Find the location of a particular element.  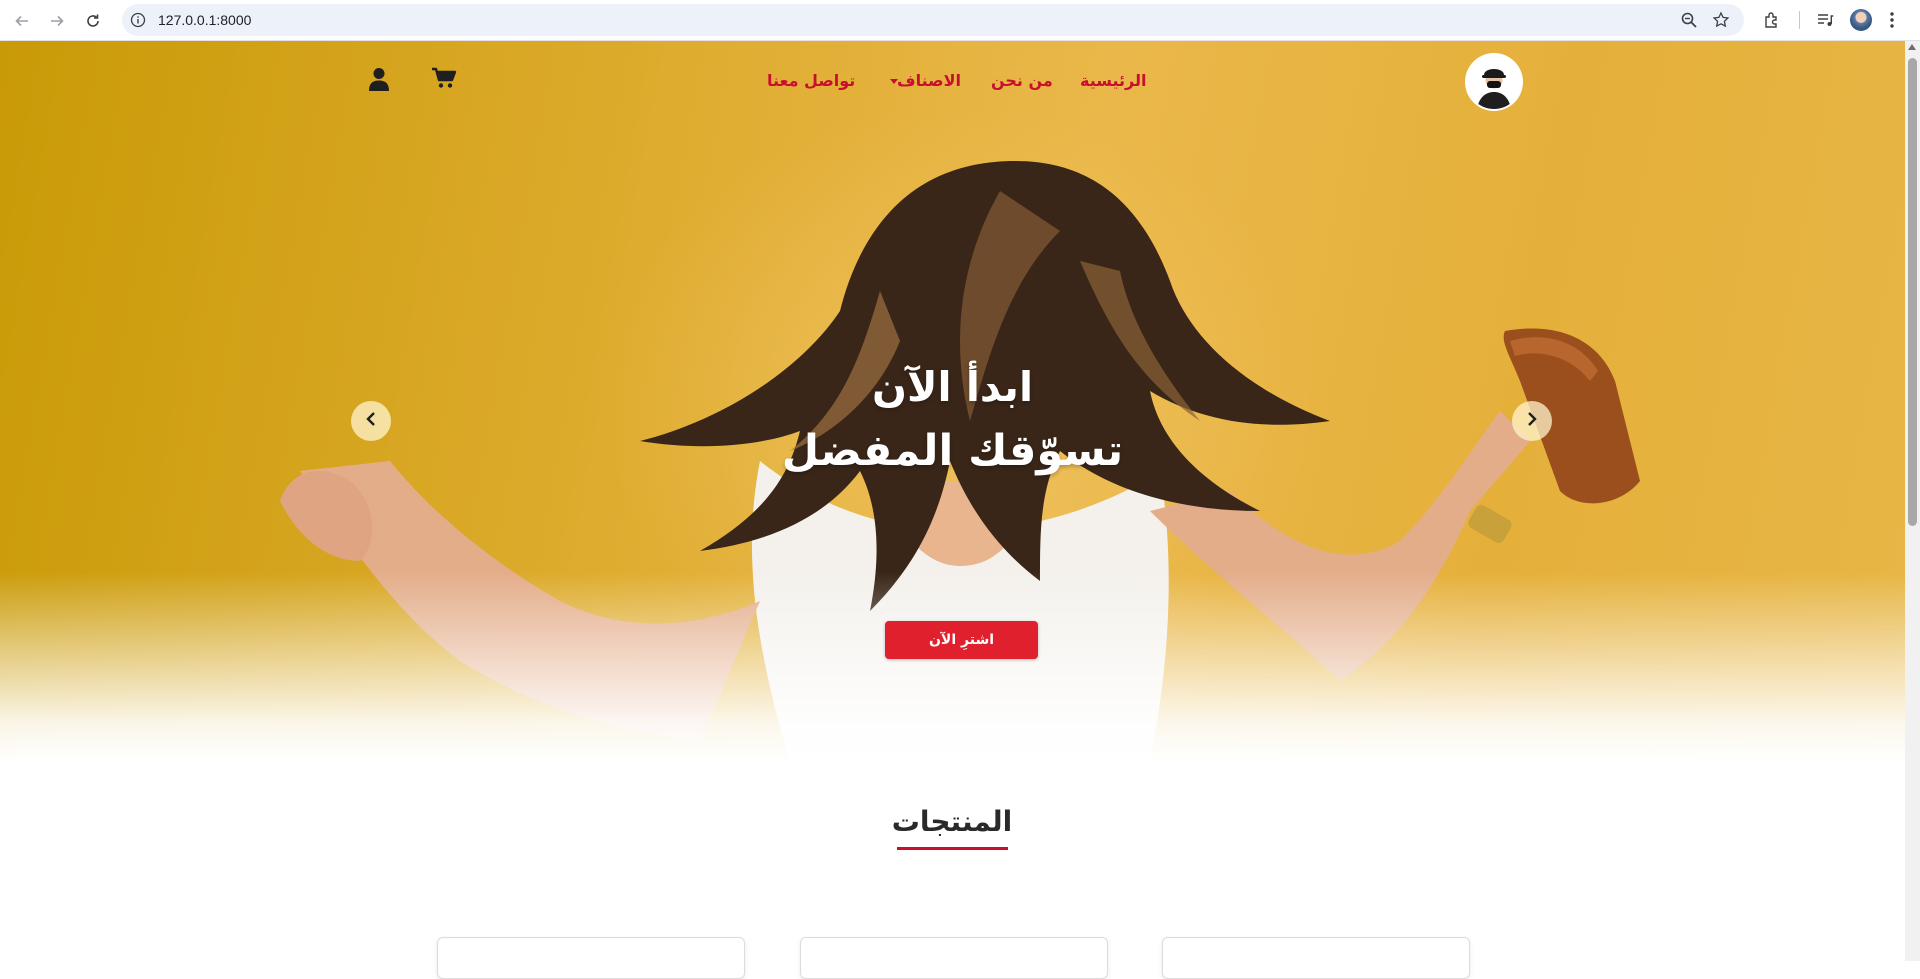

chevron-left-icon is located at coordinates (371, 421).